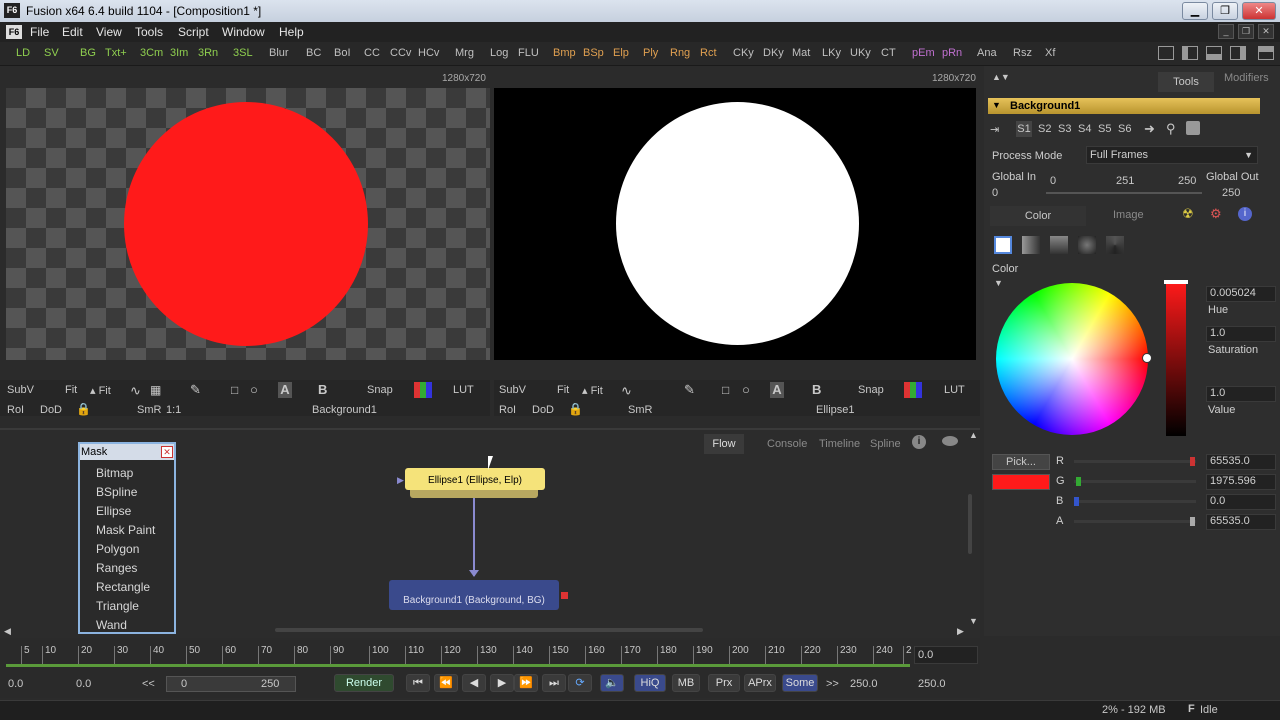 This screenshot has height=720, width=1280. Describe the element at coordinates (1231, 193) in the screenshot. I see `global-out-value: 250` at that location.